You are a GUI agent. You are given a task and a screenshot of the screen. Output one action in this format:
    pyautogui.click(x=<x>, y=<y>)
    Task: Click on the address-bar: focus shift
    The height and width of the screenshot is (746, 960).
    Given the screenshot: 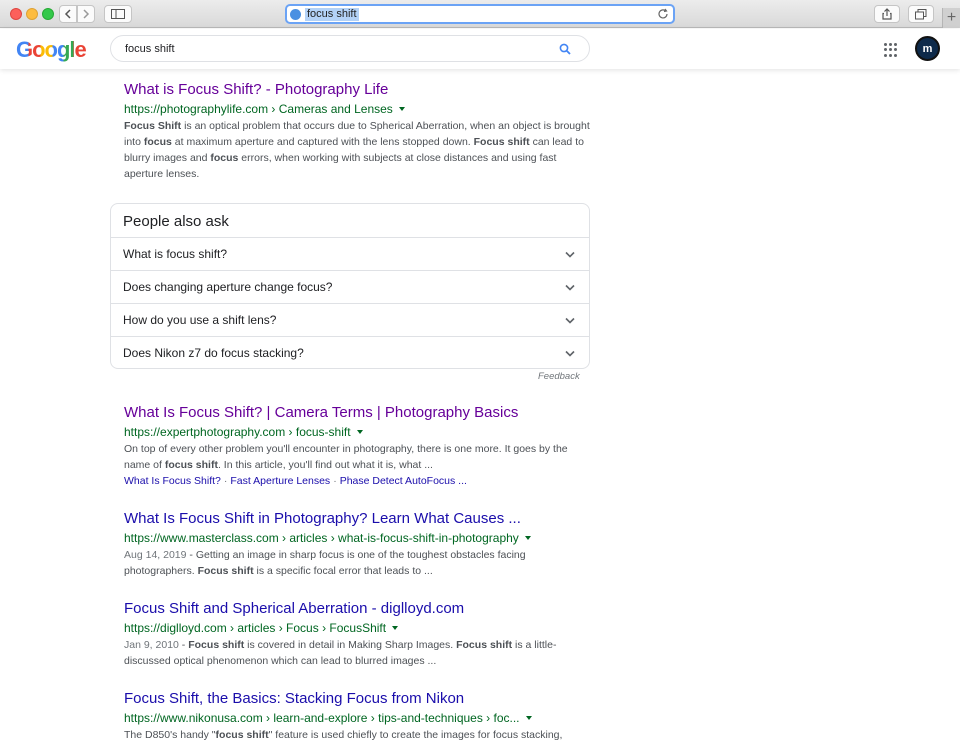 What is the action you would take?
    pyautogui.click(x=480, y=14)
    